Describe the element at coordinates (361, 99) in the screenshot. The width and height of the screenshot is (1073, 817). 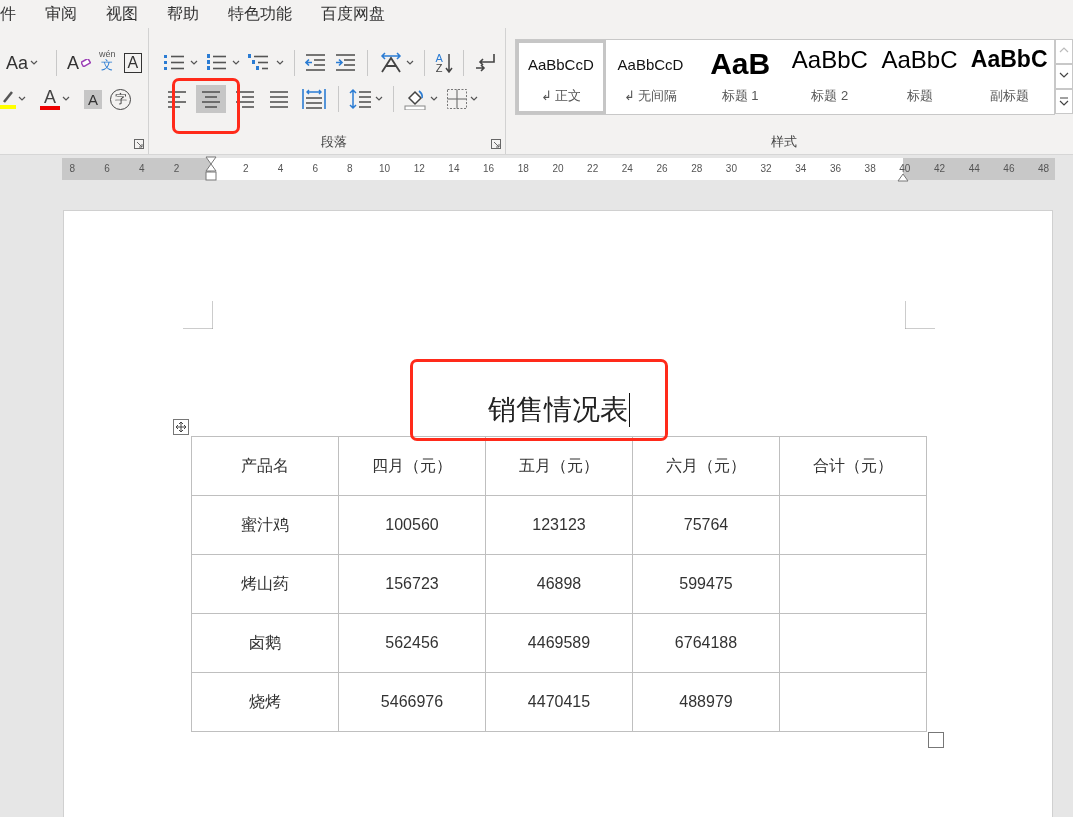
I see `line-spacing-icon` at that location.